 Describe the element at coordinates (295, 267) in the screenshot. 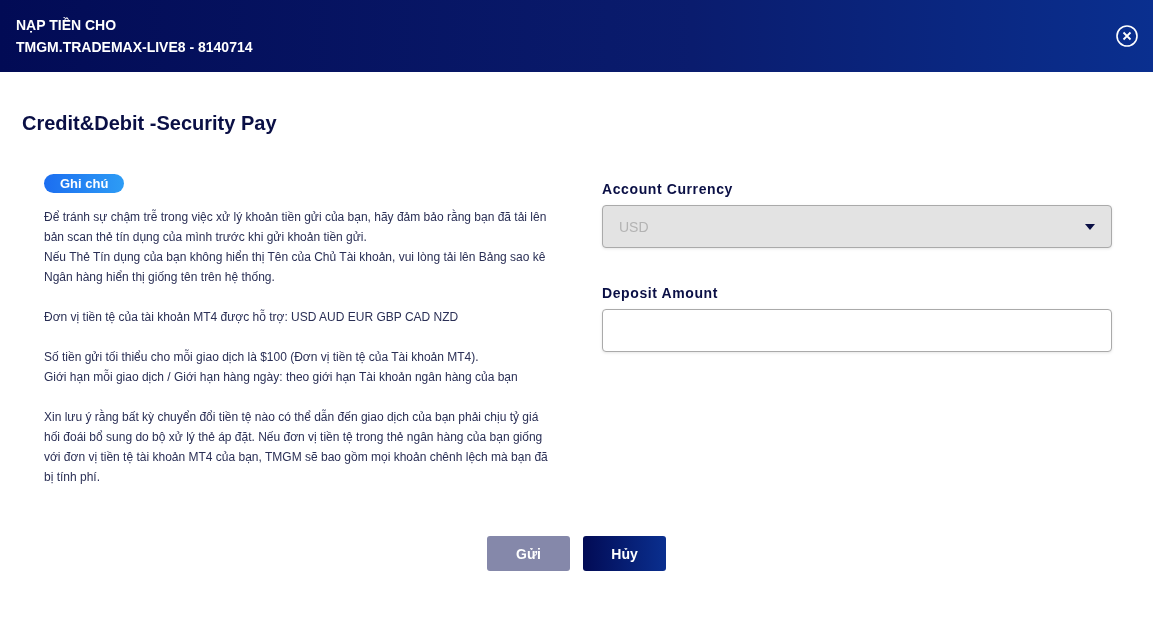

I see `note-text: Nếu Thẻ Tín dụng của bạn không hiển thị Tên của Chủ Tài khoản, vui lòng tải lên Bảng sao kê Ngân hàng hiển thị giống tên trên hệ thống.` at that location.